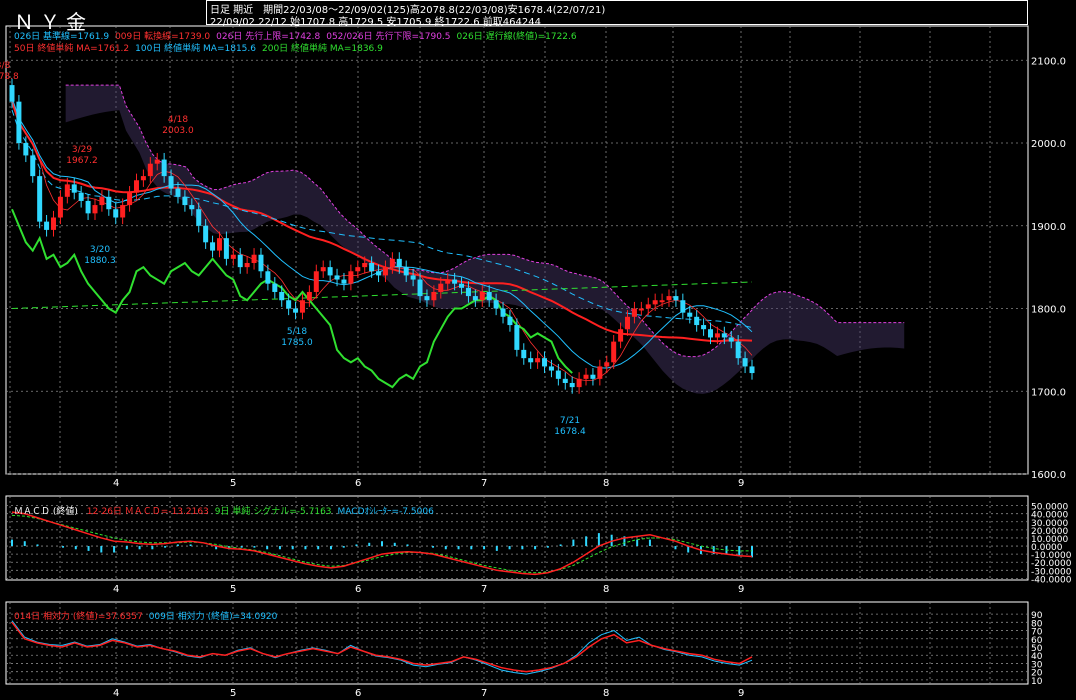 The image size is (1076, 700). I want to click on macd-head-label: ＭＡＣＤ (終値), so click(46, 512).